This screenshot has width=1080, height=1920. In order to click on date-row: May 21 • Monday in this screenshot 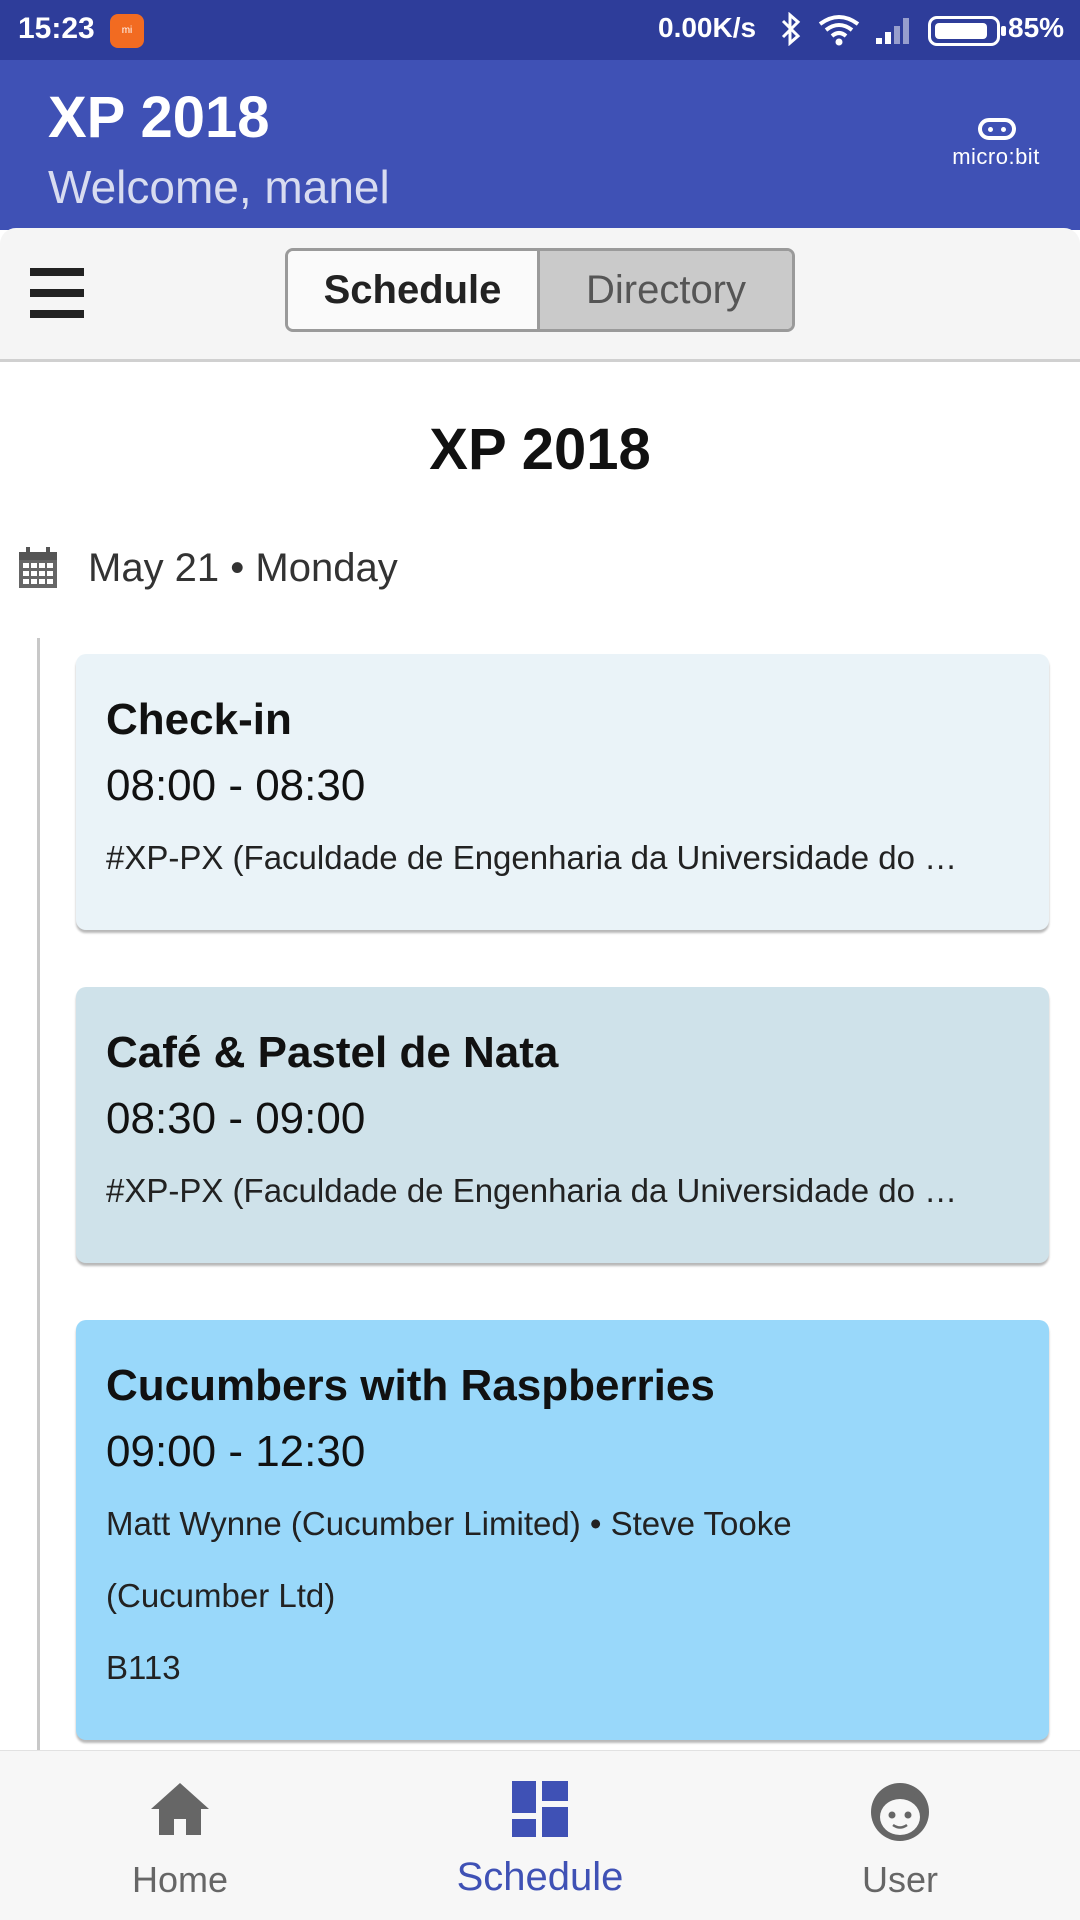, I will do `click(208, 568)`.